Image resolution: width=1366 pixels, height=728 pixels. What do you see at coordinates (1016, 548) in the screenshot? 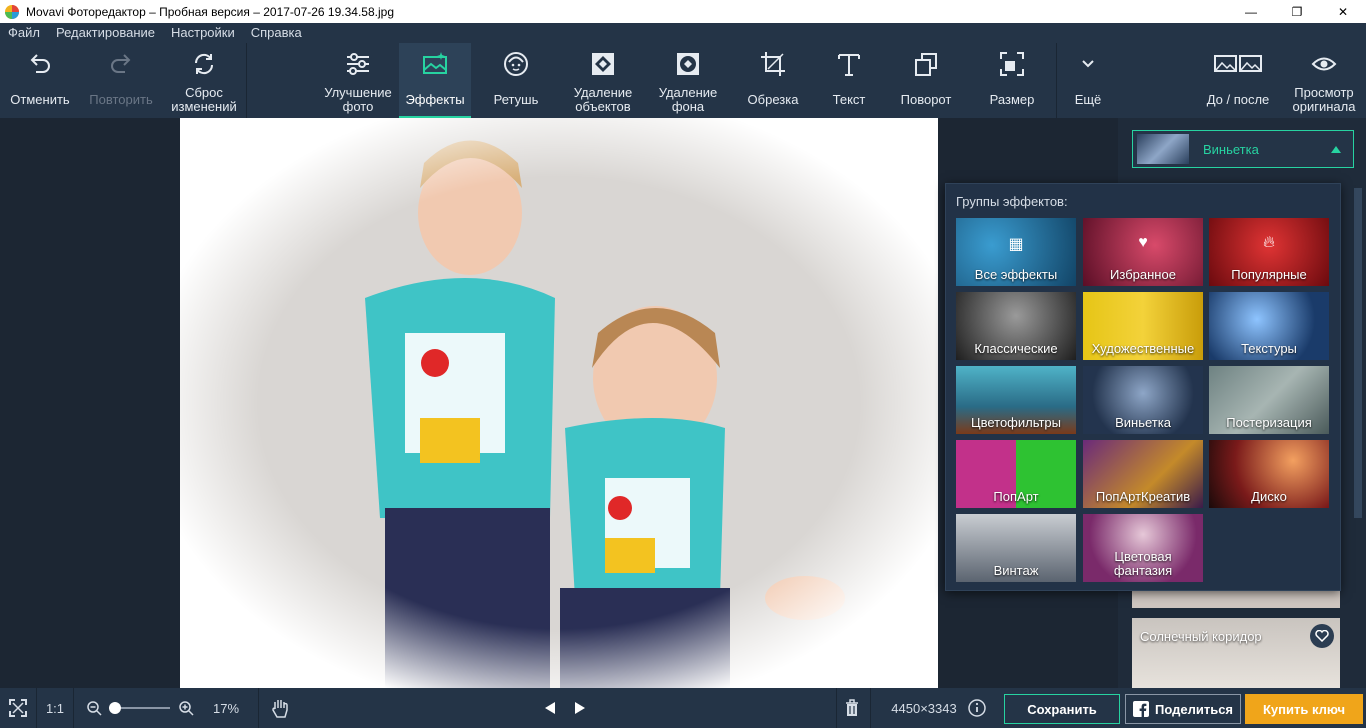
I see `group-vintage: Винтаж` at bounding box center [1016, 548].